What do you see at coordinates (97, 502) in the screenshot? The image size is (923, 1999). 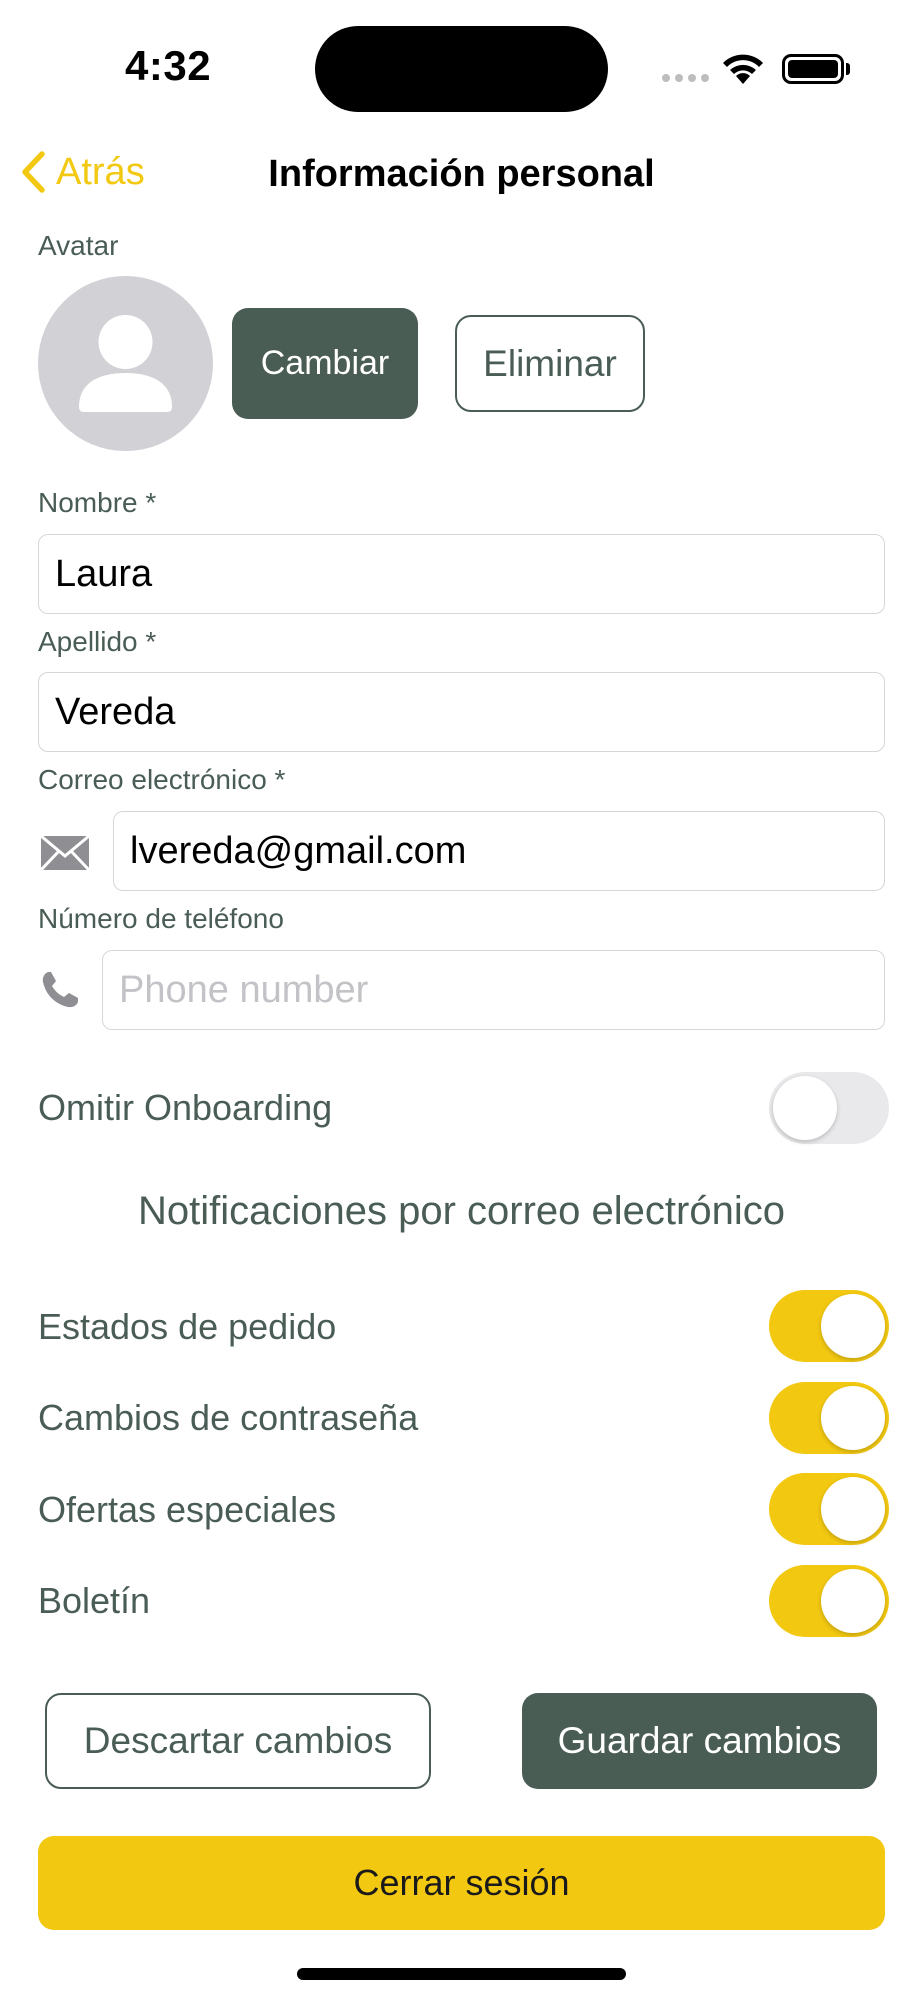 I see `first-name-label: Nombre *` at bounding box center [97, 502].